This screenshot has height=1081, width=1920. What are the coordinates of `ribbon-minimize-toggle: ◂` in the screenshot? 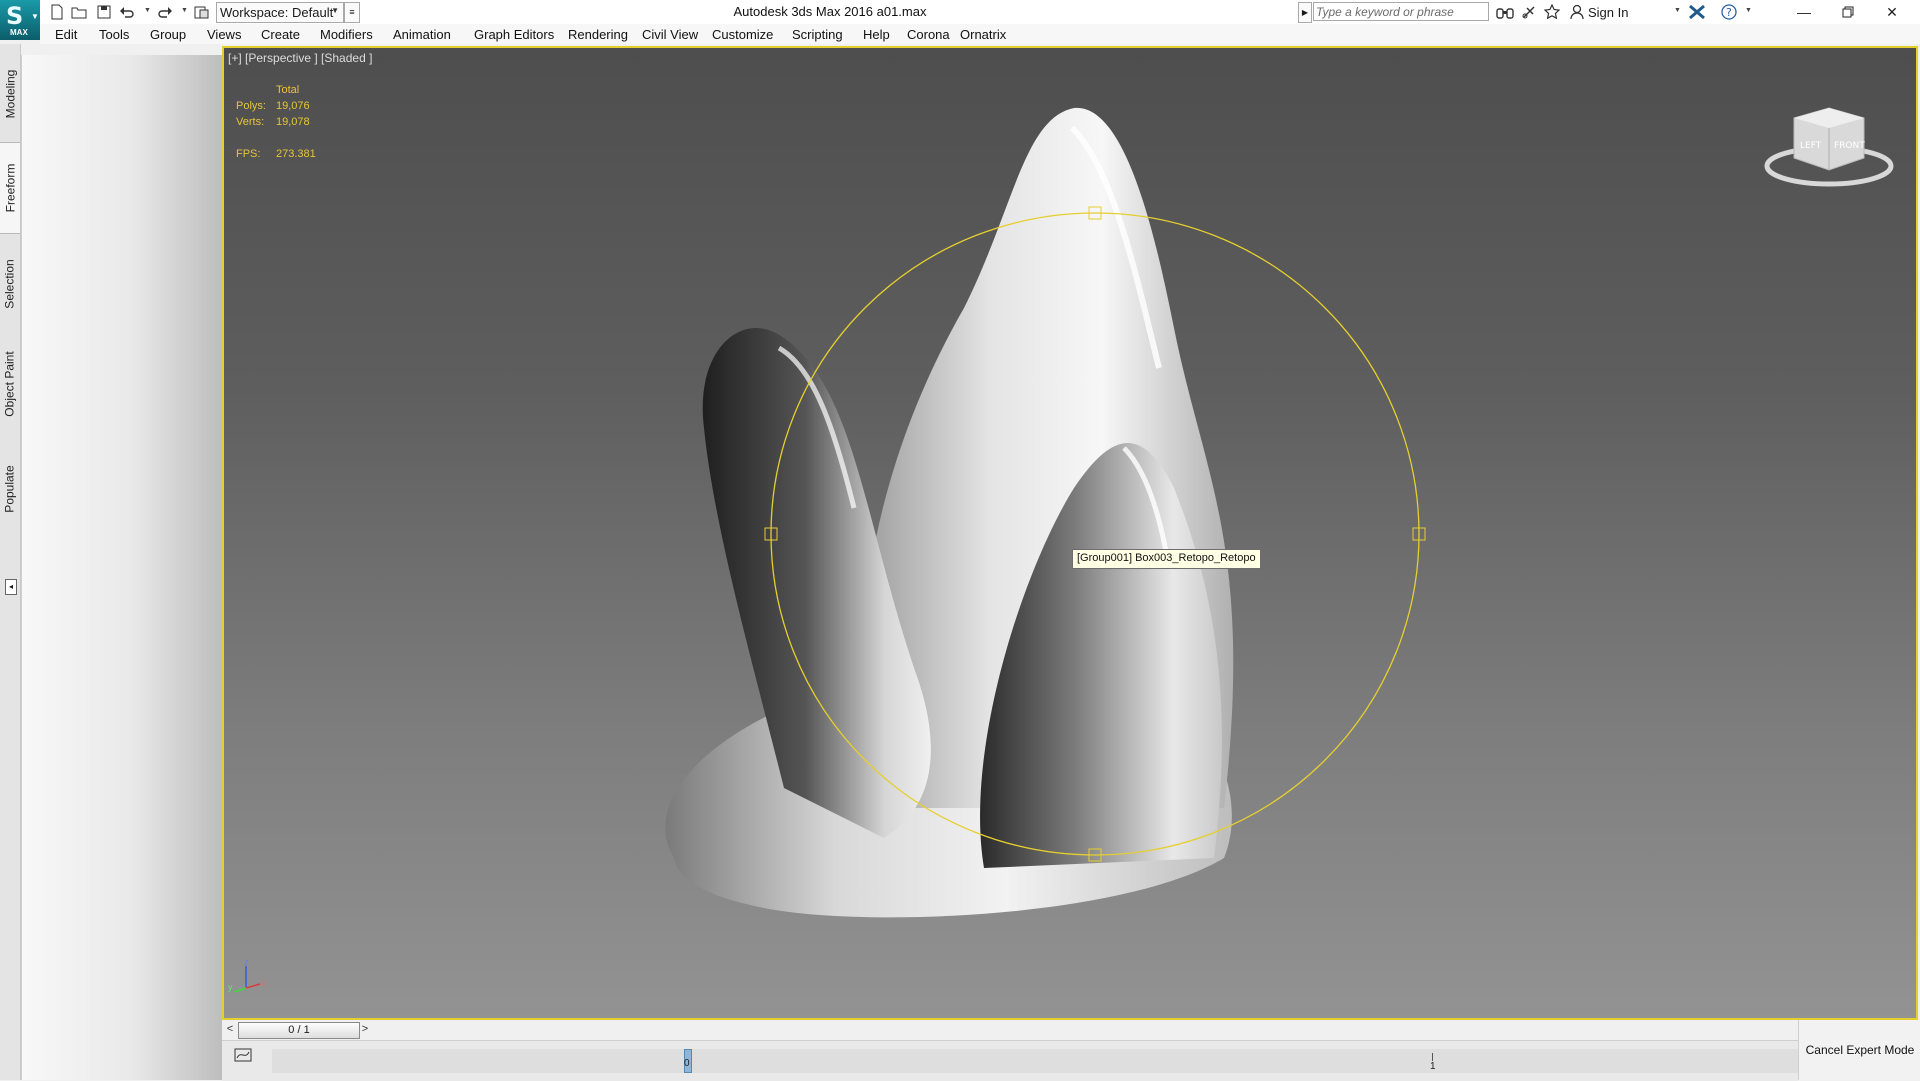 It's located at (11, 587).